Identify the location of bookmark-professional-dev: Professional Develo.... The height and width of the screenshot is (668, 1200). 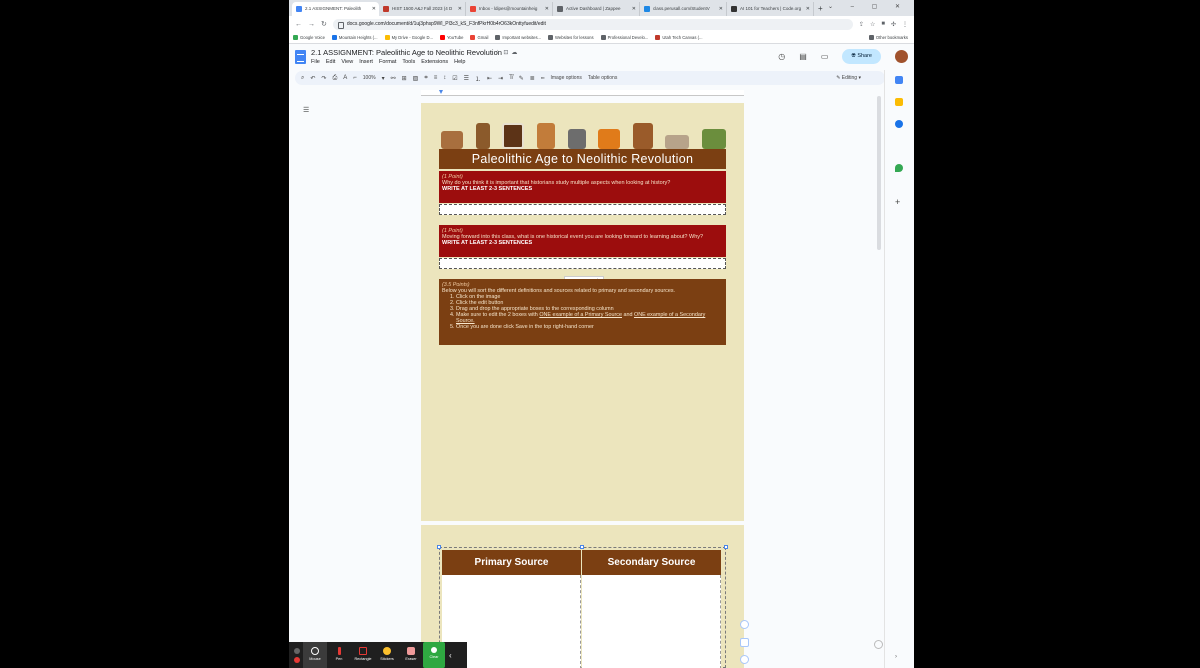
(624, 37).